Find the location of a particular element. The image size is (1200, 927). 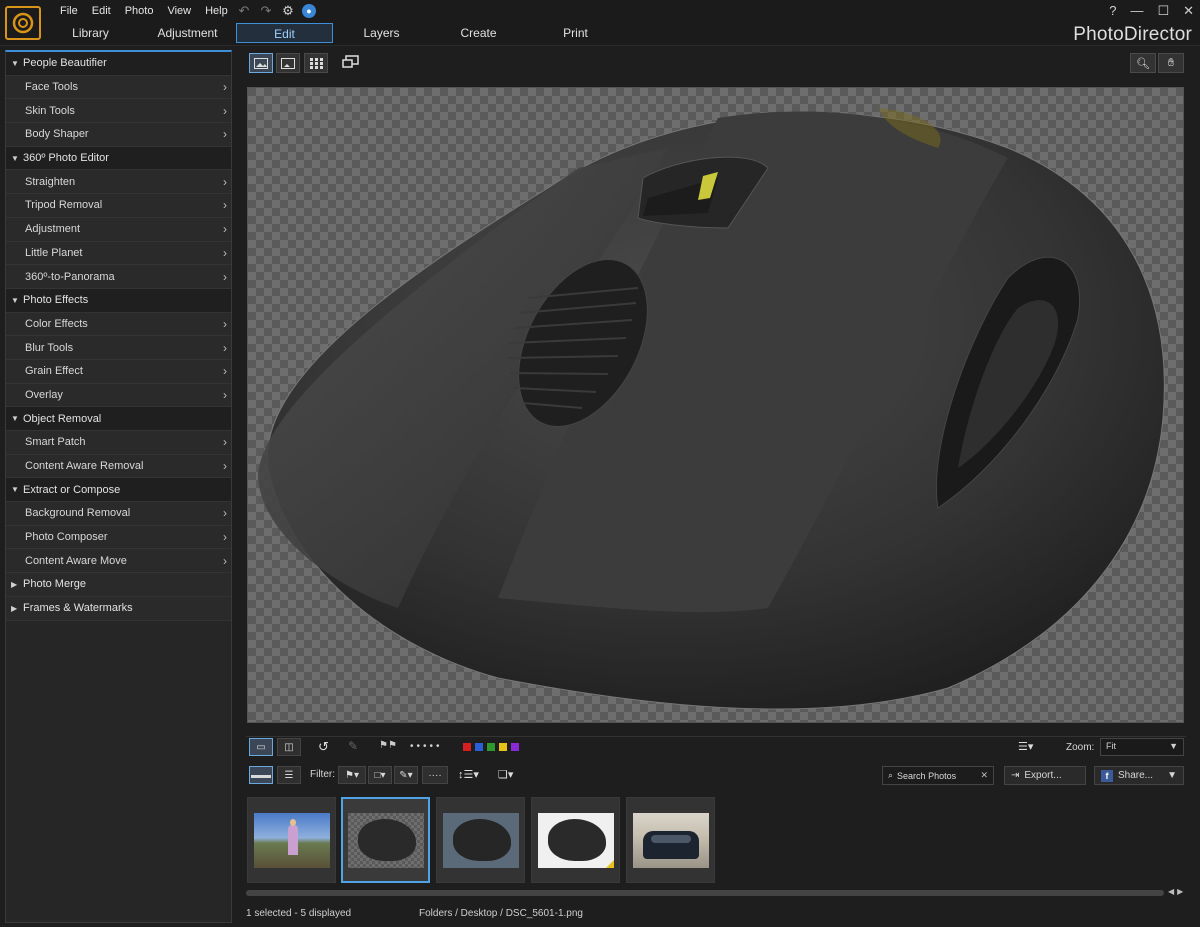

section-360-photo-editor: ▼ 360º Photo Editor is located at coordinates (118, 158).